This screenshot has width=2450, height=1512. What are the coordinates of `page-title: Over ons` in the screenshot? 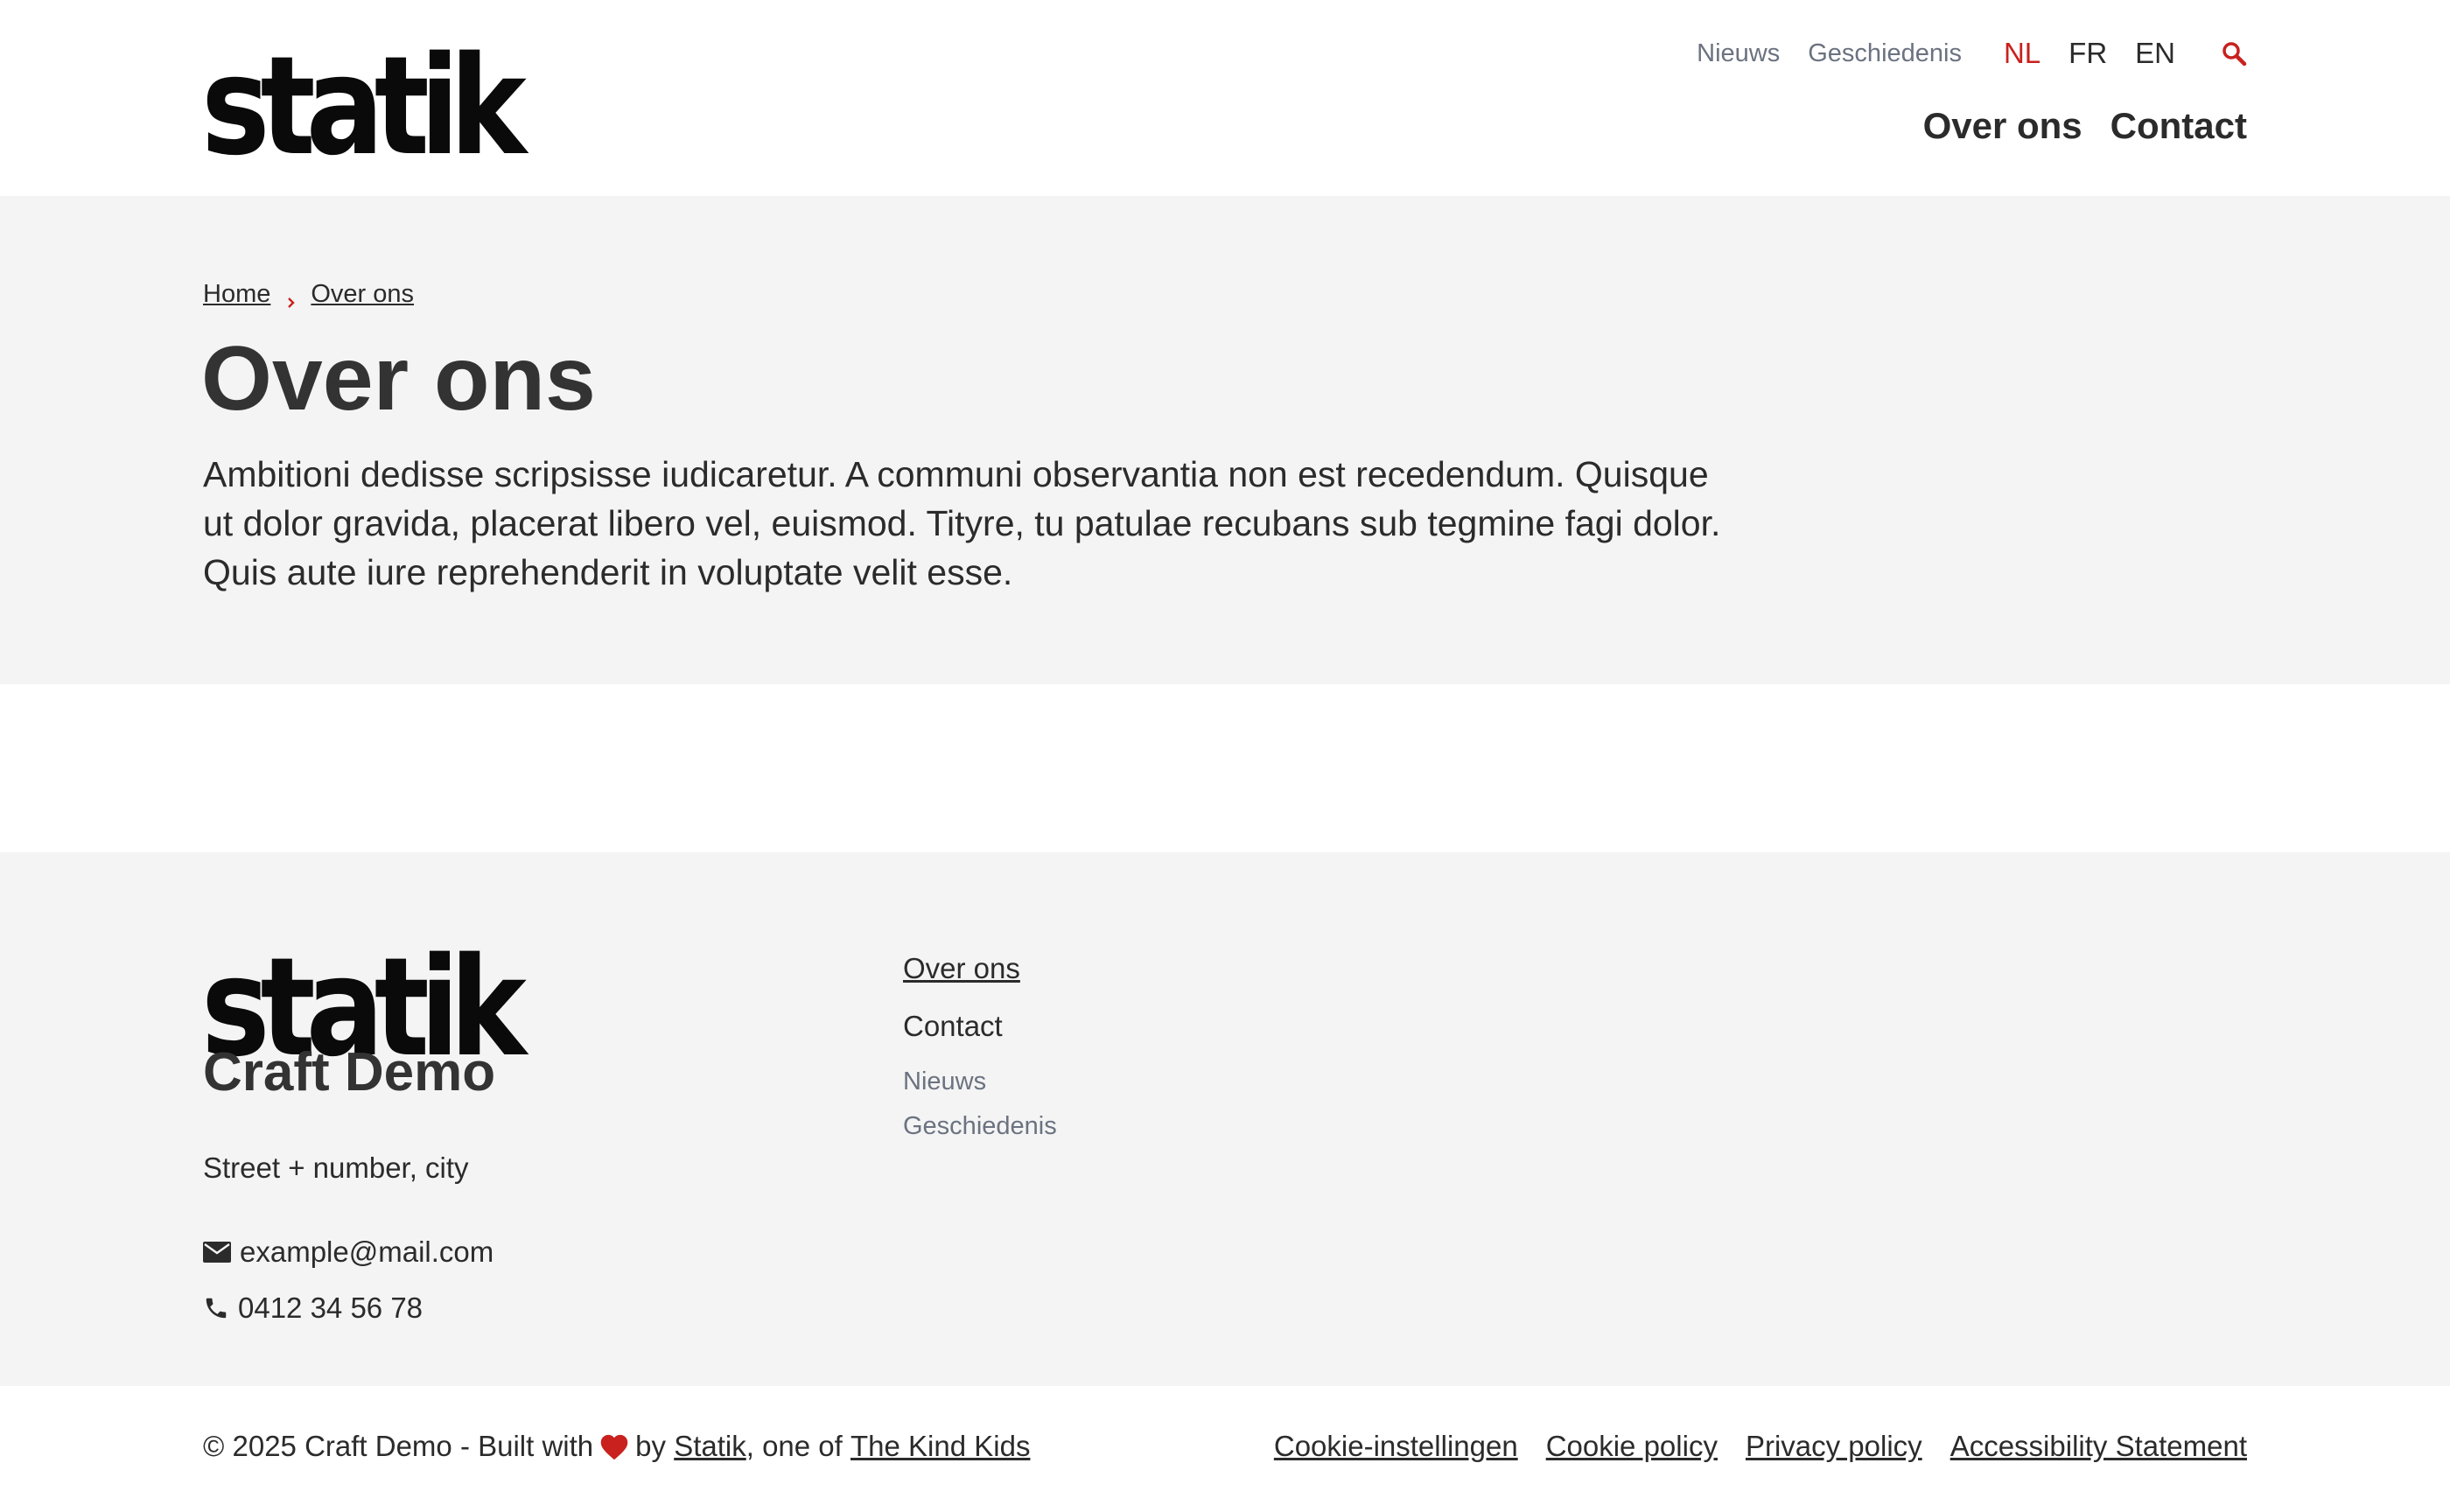 It's located at (398, 379).